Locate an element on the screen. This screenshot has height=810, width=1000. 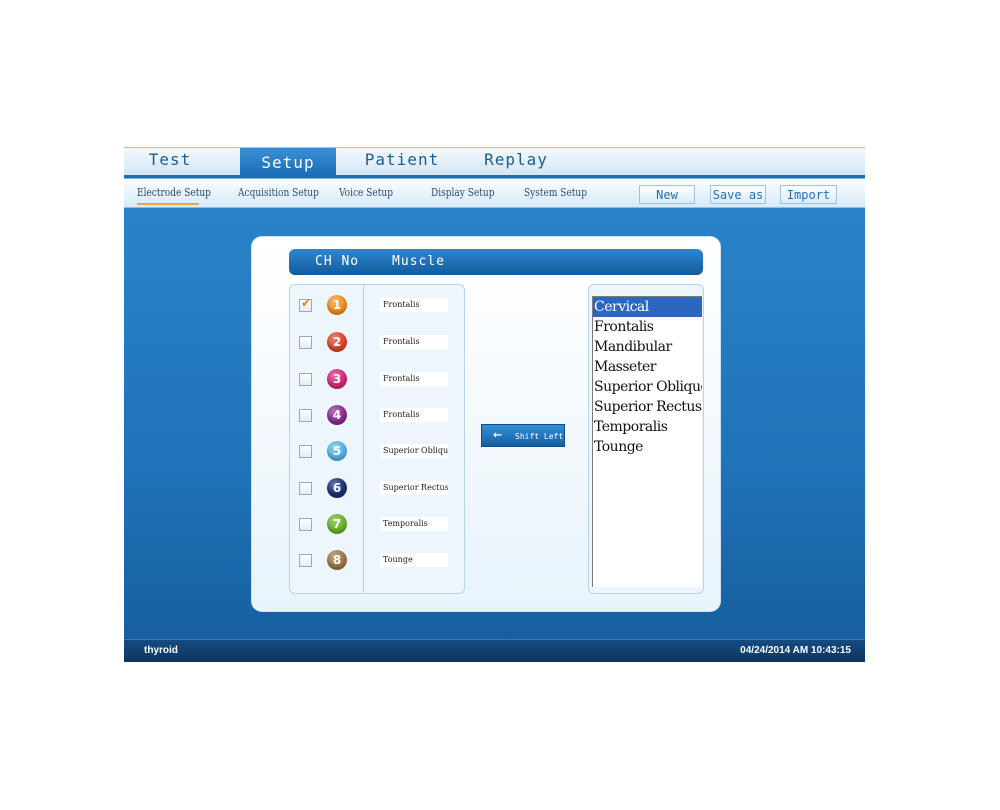
arrow-left-icon: ← is located at coordinates (498, 434).